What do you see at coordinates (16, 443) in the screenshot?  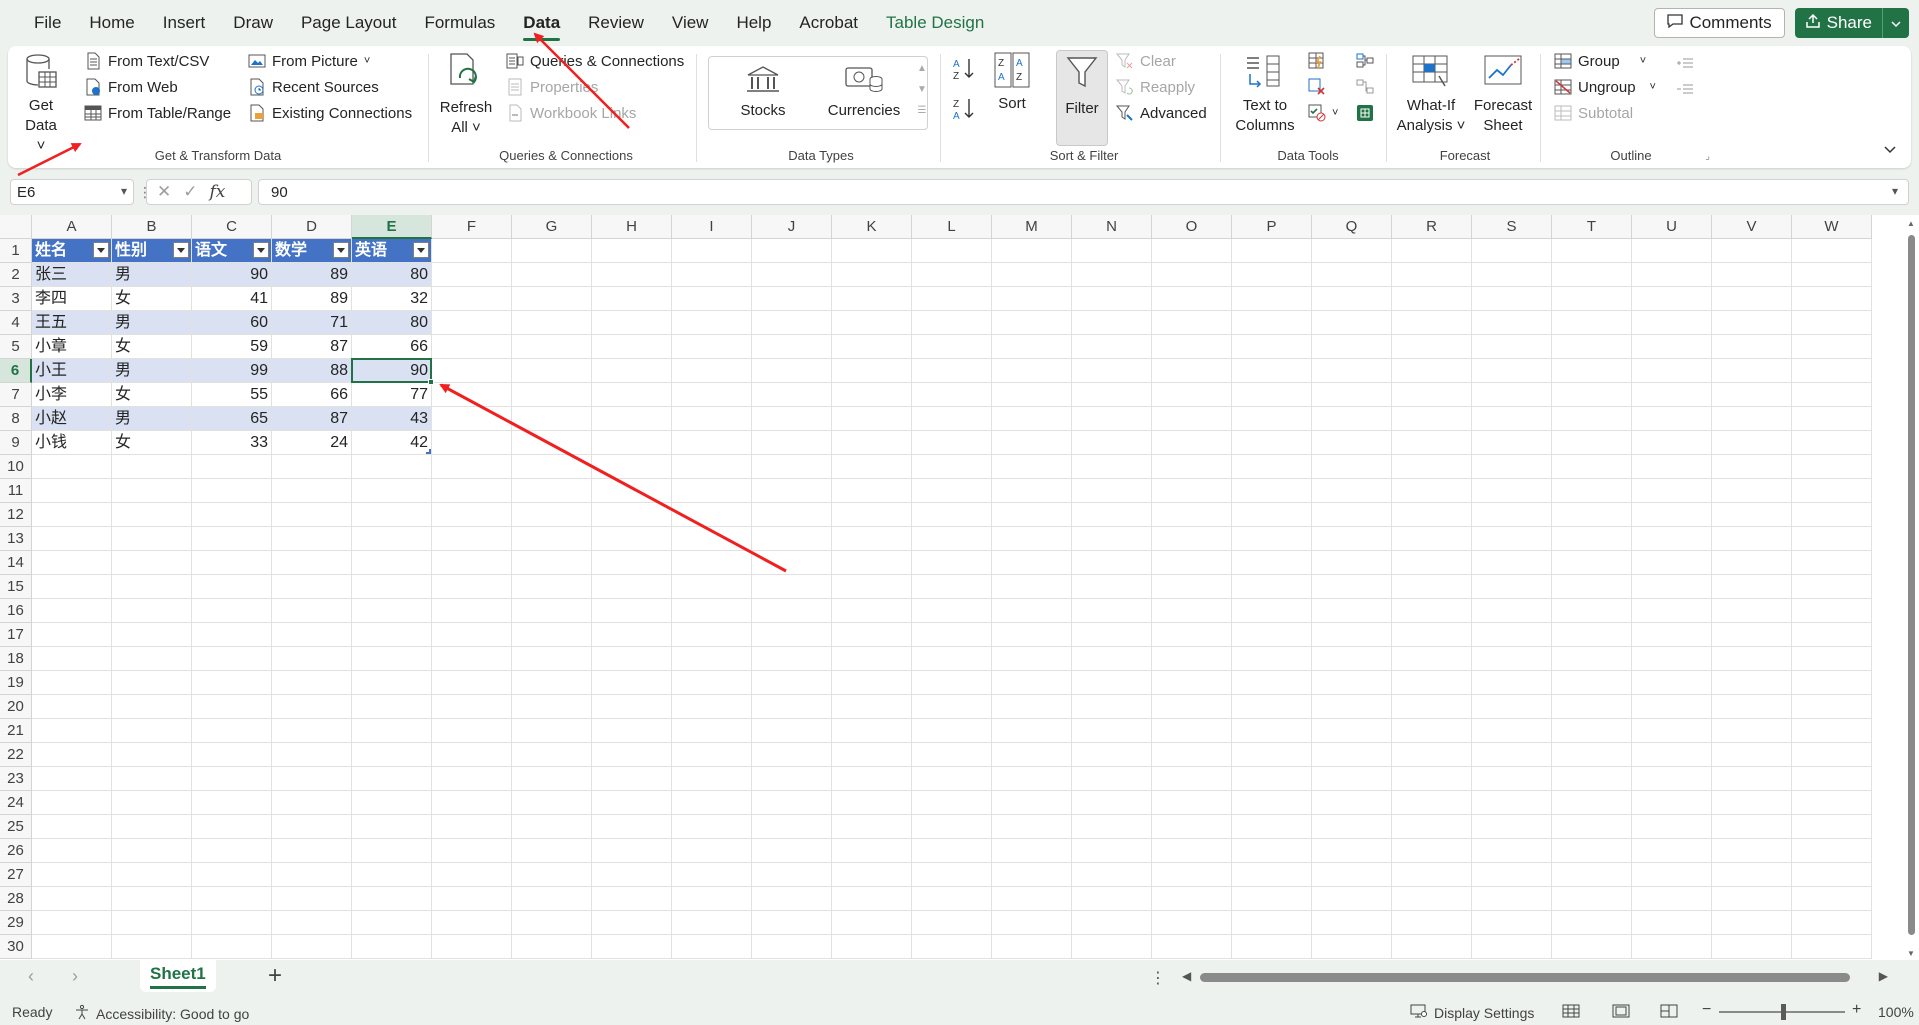 I see `row-header-9: 9` at bounding box center [16, 443].